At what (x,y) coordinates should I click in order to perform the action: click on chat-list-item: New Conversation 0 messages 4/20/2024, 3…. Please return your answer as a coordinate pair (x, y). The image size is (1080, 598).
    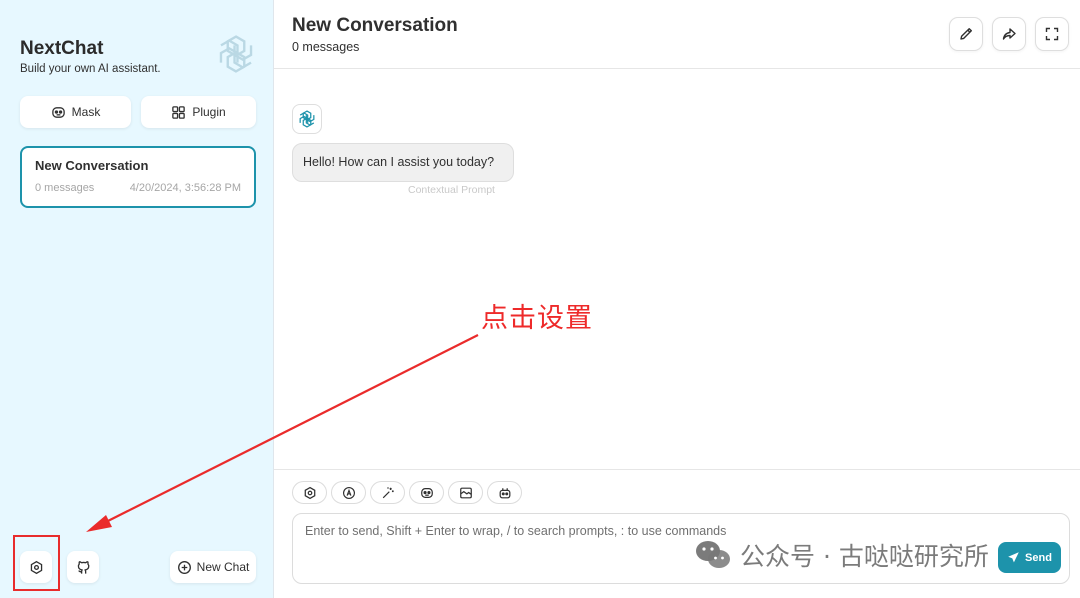
    Looking at the image, I should click on (138, 177).